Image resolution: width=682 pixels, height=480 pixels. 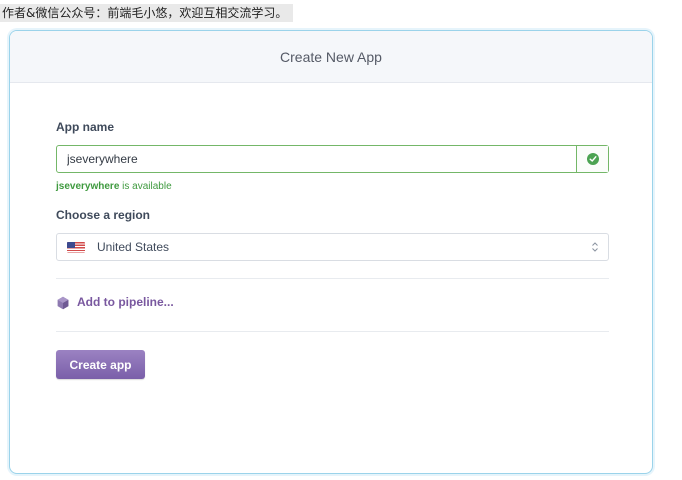 What do you see at coordinates (145, 186) in the screenshot?
I see `availability-status: is available` at bounding box center [145, 186].